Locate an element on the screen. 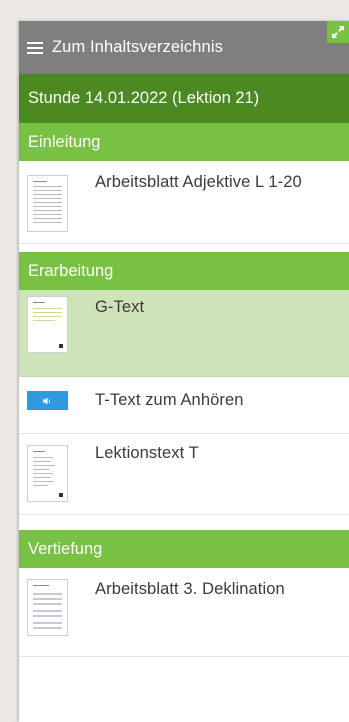 This screenshot has height=722, width=349. lesson-title-bar: Stunde 14.01.2022 (Lektion 21) is located at coordinates (184, 98).